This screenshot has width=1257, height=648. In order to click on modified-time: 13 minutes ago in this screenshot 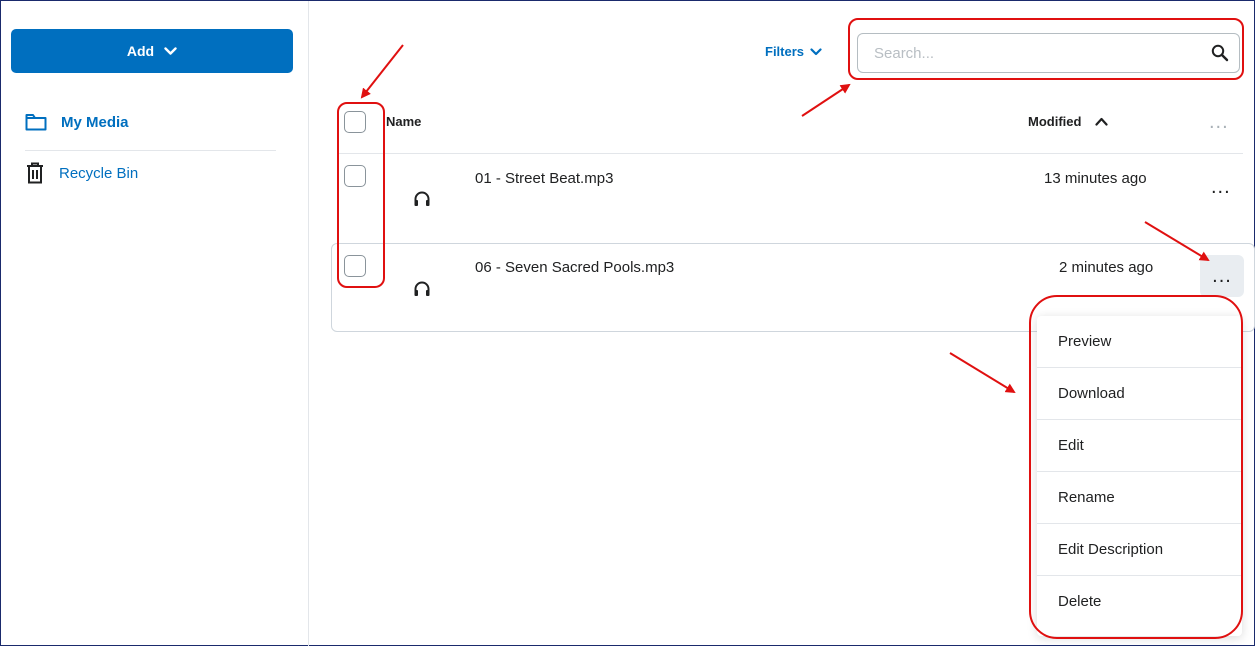, I will do `click(1095, 178)`.